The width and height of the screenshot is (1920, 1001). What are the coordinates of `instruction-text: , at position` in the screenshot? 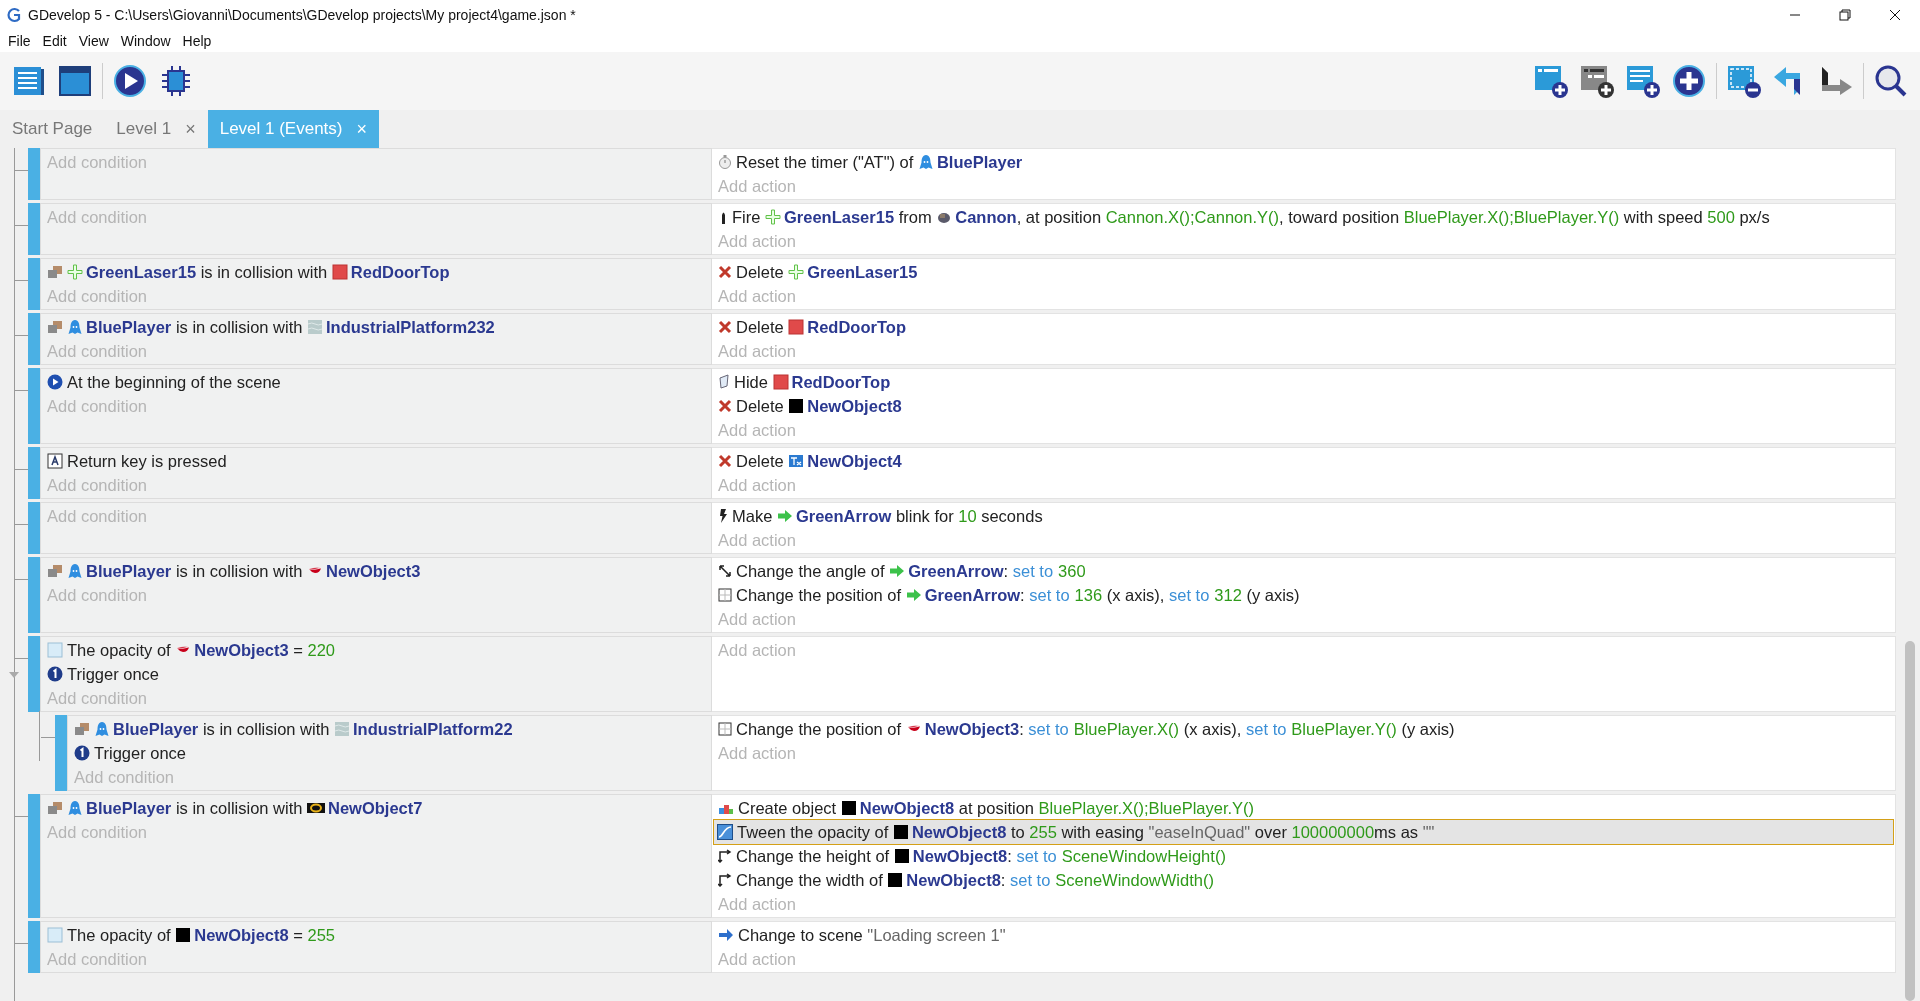 It's located at (1059, 217).